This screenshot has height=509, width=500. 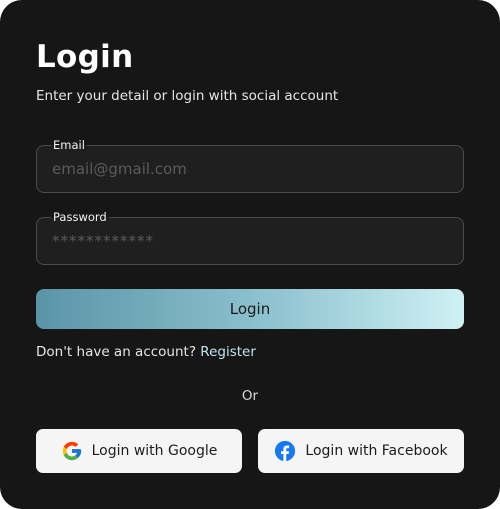 What do you see at coordinates (251, 241) in the screenshot?
I see `password-input` at bounding box center [251, 241].